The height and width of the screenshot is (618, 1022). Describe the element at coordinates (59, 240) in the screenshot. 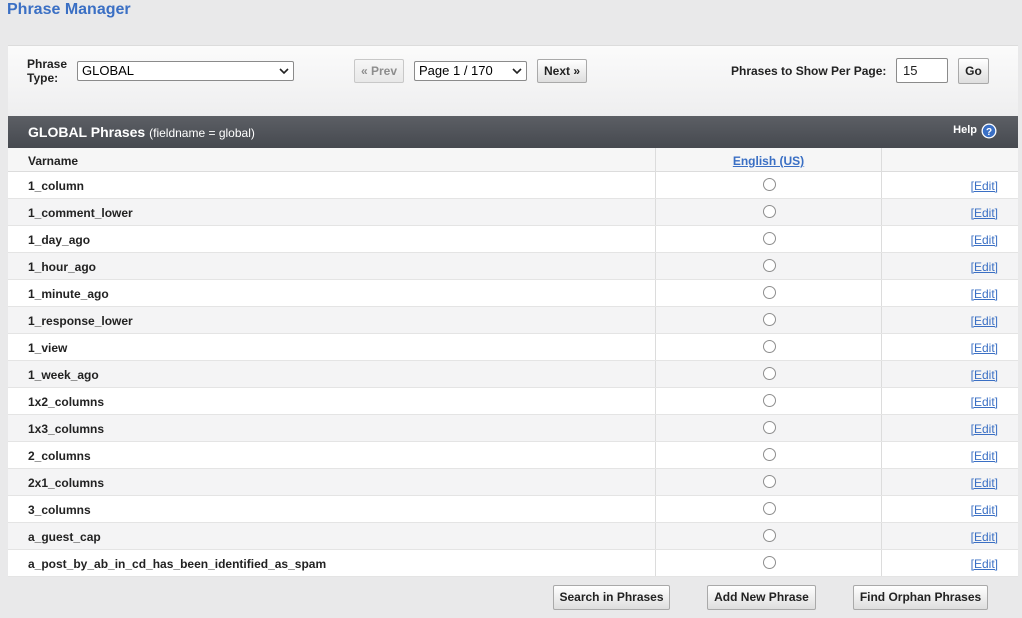

I see `varname-cell: 1_day_ago` at that location.